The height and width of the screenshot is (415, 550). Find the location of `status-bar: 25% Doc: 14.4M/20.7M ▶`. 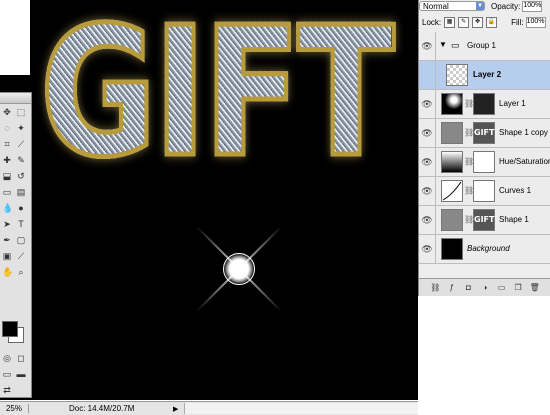

status-bar: 25% Doc: 14.4M/20.7M ▶ is located at coordinates (209, 408).